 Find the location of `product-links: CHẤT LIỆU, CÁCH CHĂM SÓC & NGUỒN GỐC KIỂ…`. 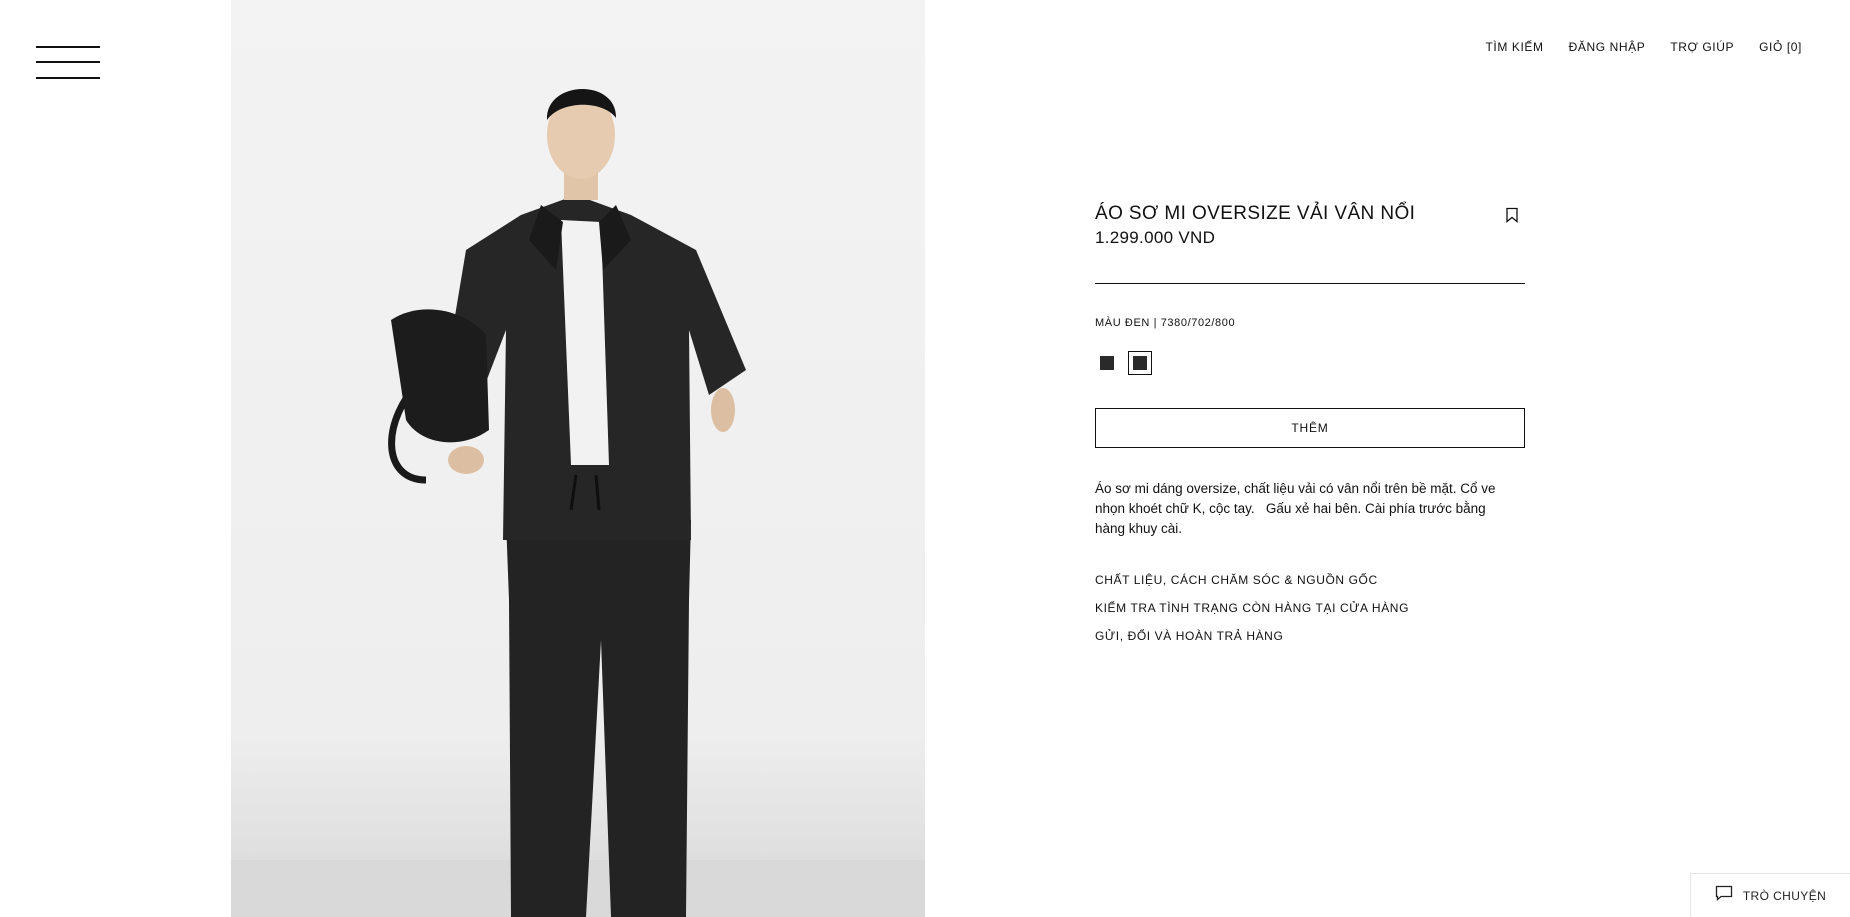

product-links: CHẤT LIỆU, CÁCH CHĂM SÓC & NGUỒN GỐC KIỂ… is located at coordinates (1252, 613).